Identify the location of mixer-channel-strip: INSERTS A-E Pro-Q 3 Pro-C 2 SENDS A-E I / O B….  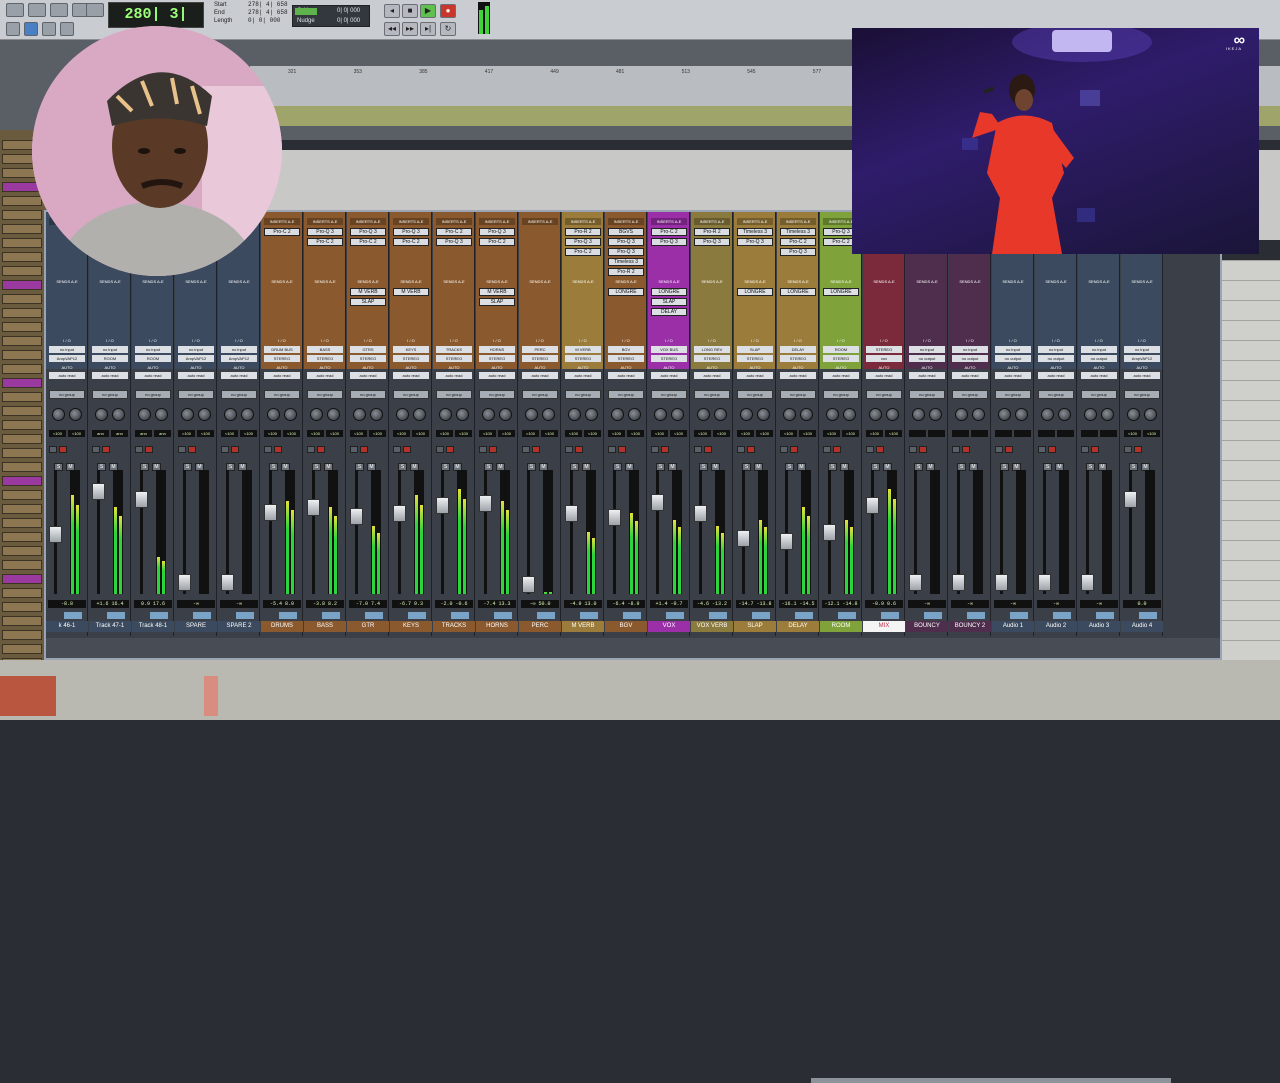
(325, 424).